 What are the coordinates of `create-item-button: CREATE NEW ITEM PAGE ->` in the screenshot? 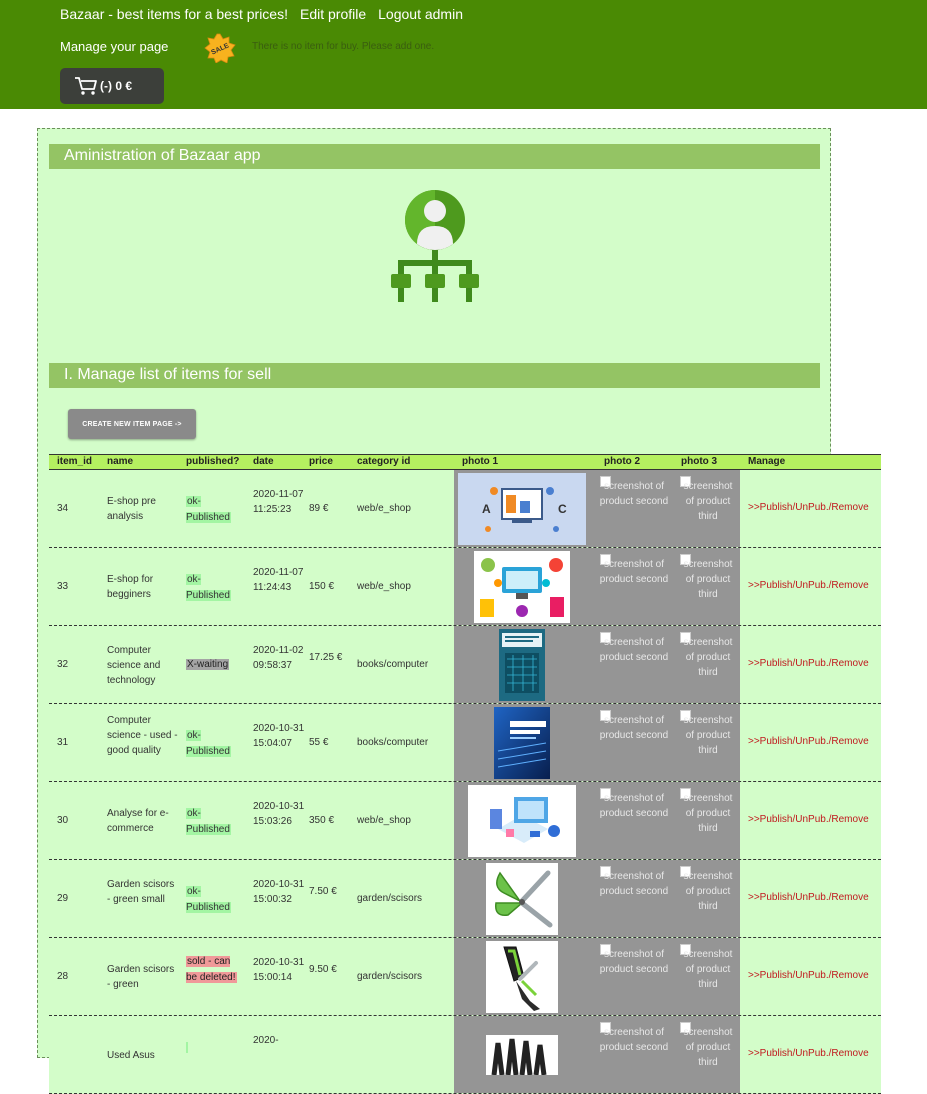 It's located at (132, 424).